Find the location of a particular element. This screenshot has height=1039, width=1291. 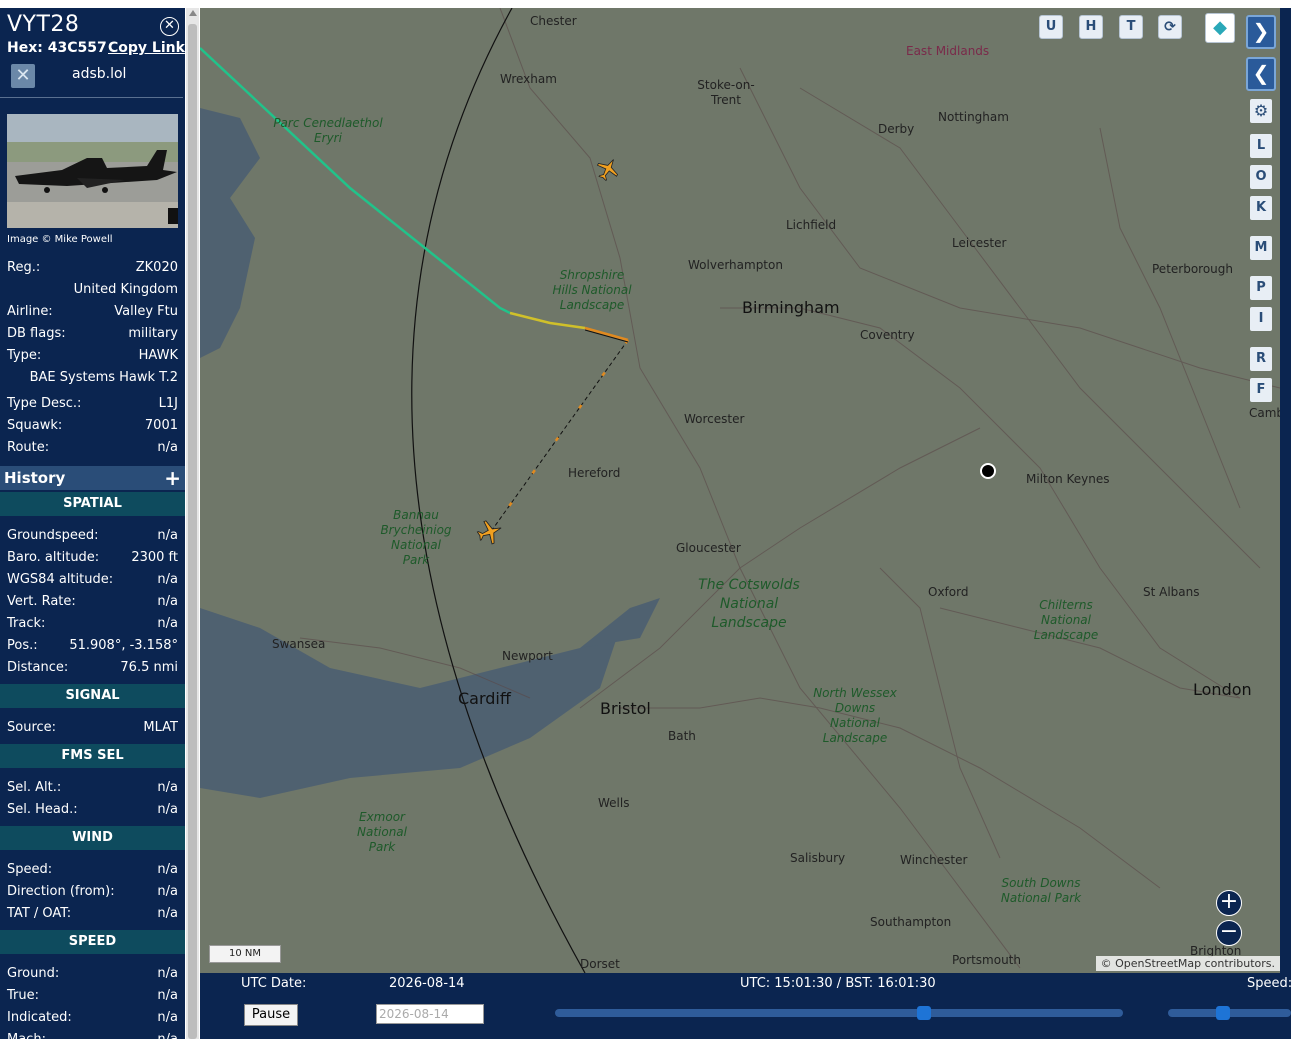

info-label: Squawk: is located at coordinates (35, 425).